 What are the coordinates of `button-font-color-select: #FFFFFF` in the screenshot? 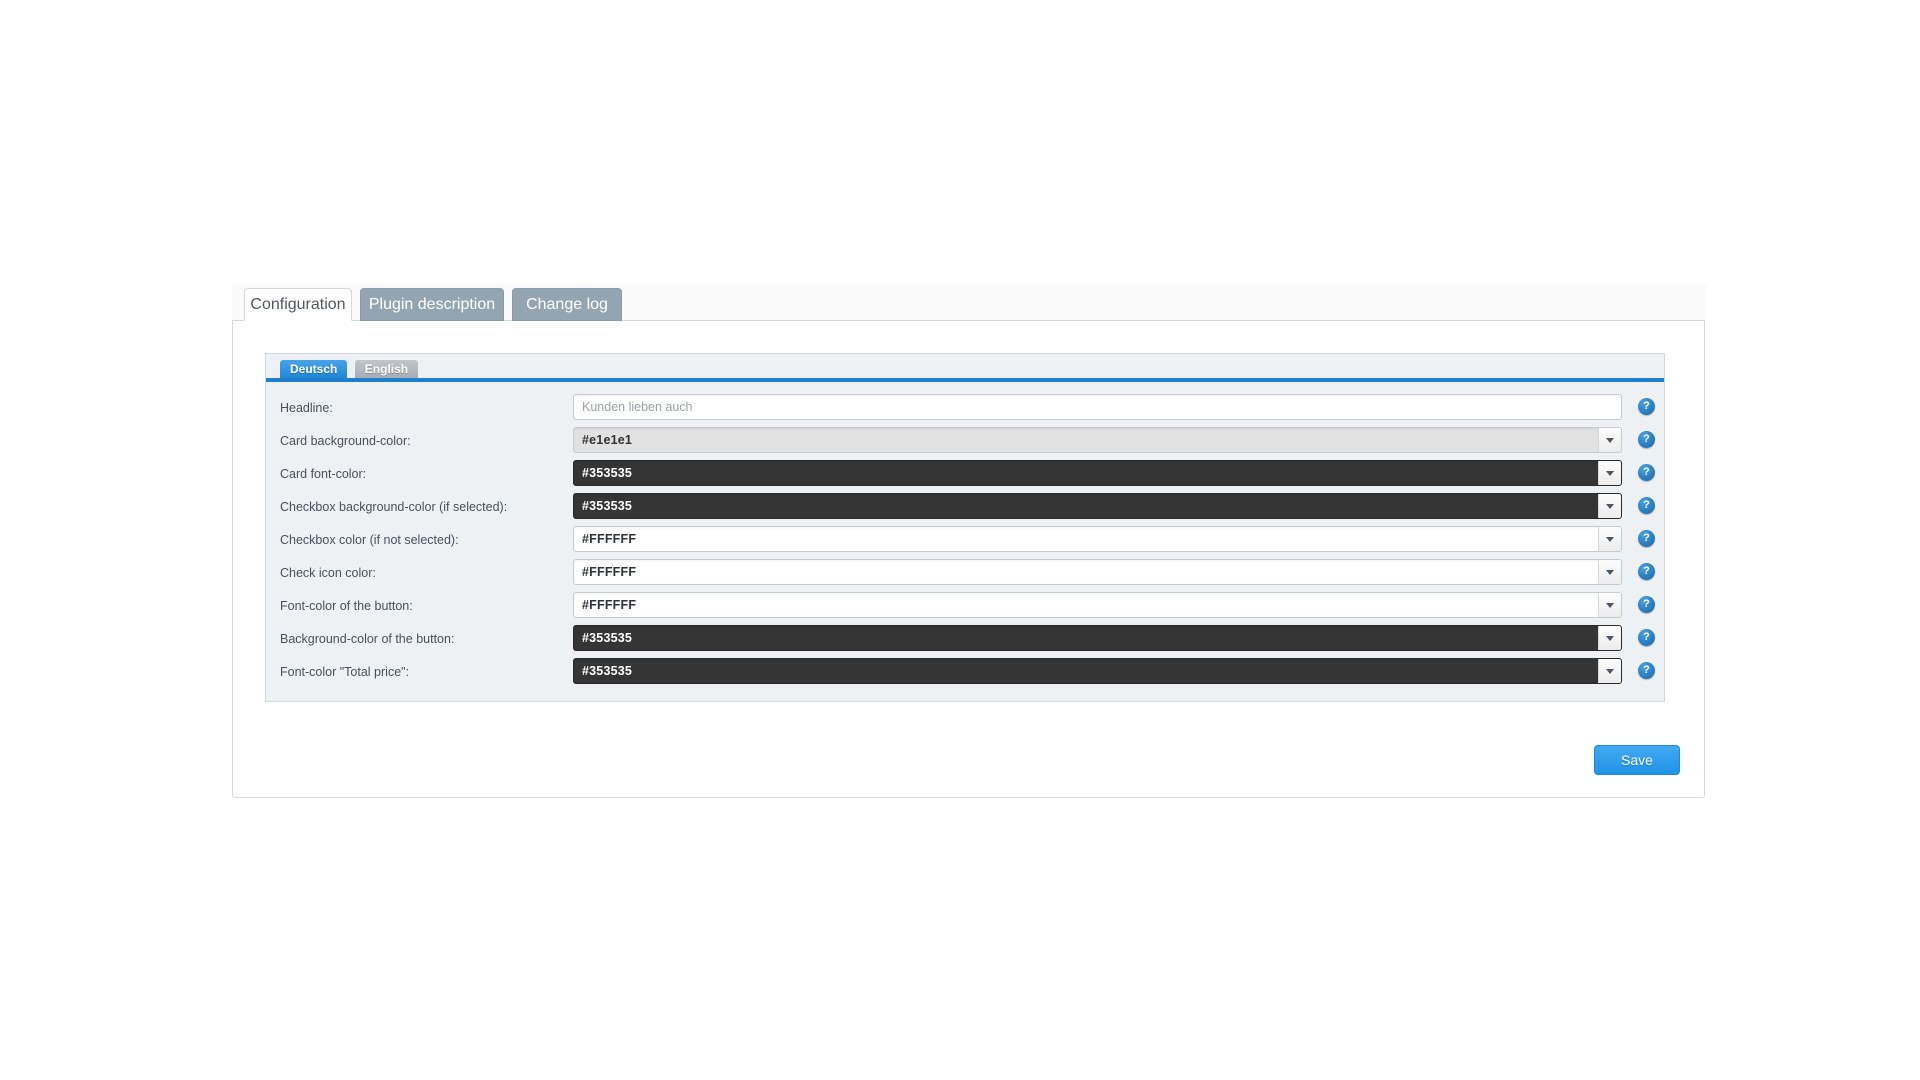 It's located at (1097, 605).